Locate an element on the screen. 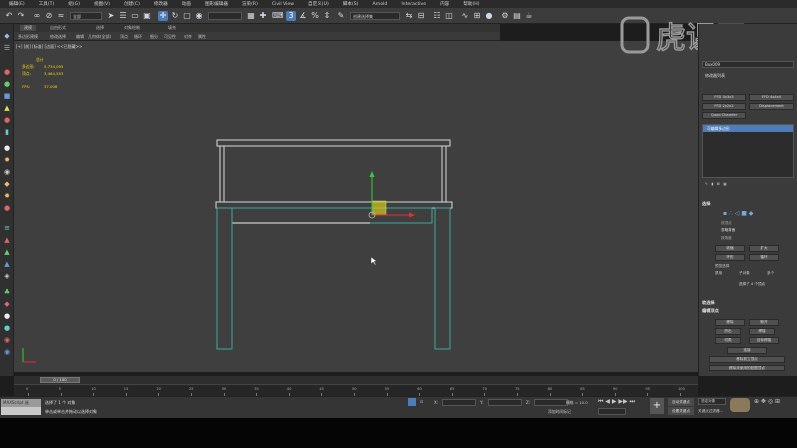 The width and height of the screenshot is (797, 448). spacewarp-icon: ✸ is located at coordinates (7, 196).